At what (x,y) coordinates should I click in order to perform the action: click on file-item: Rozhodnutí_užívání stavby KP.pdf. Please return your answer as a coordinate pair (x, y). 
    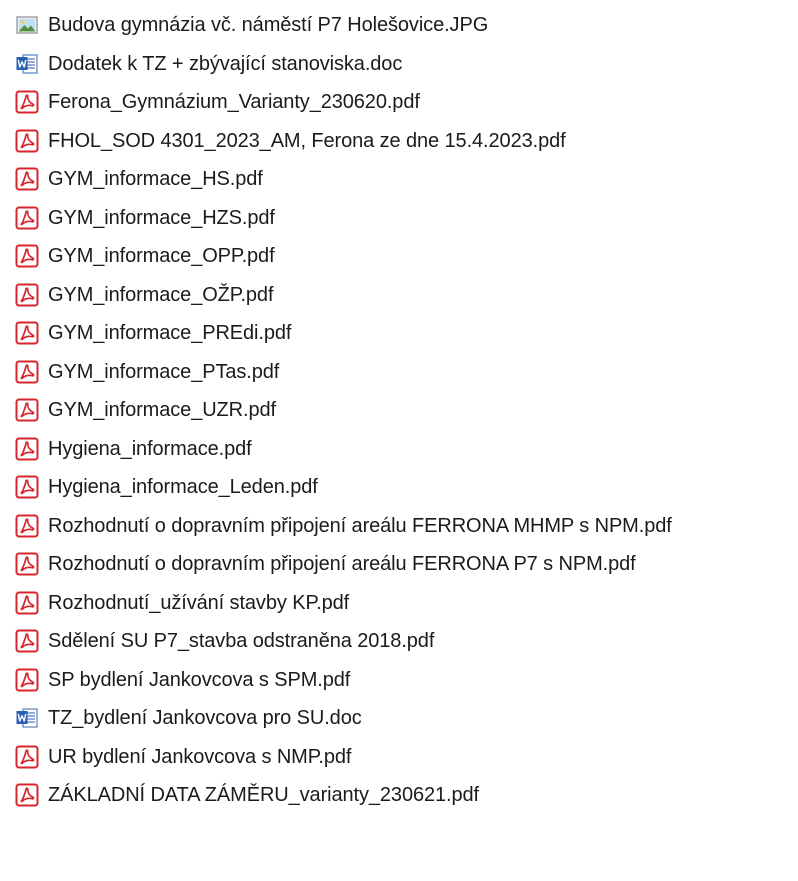
    Looking at the image, I should click on (399, 603).